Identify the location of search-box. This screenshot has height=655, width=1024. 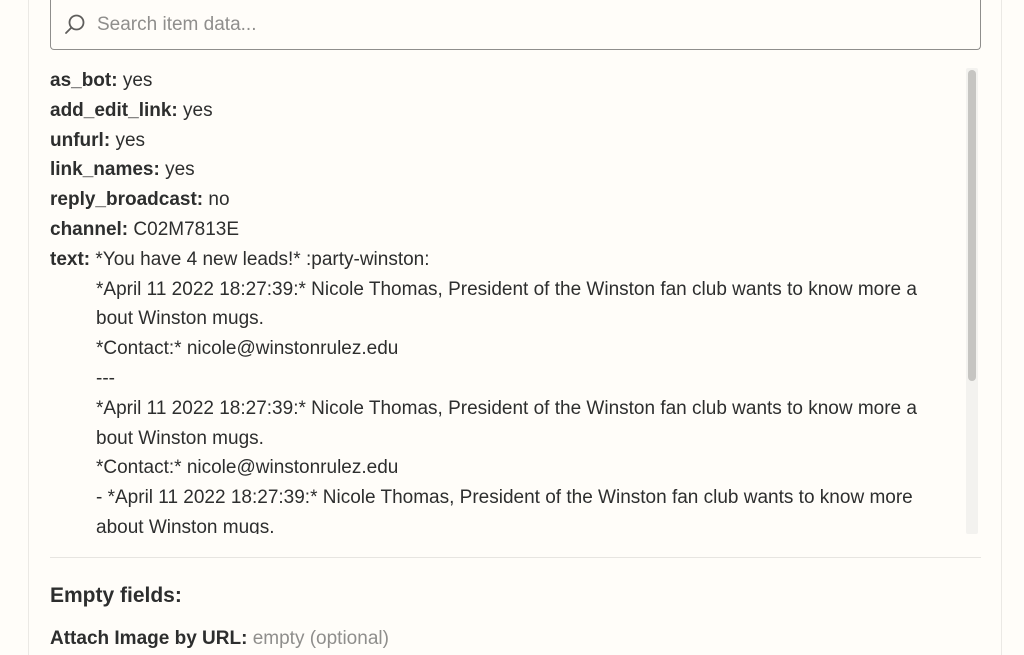
(515, 25).